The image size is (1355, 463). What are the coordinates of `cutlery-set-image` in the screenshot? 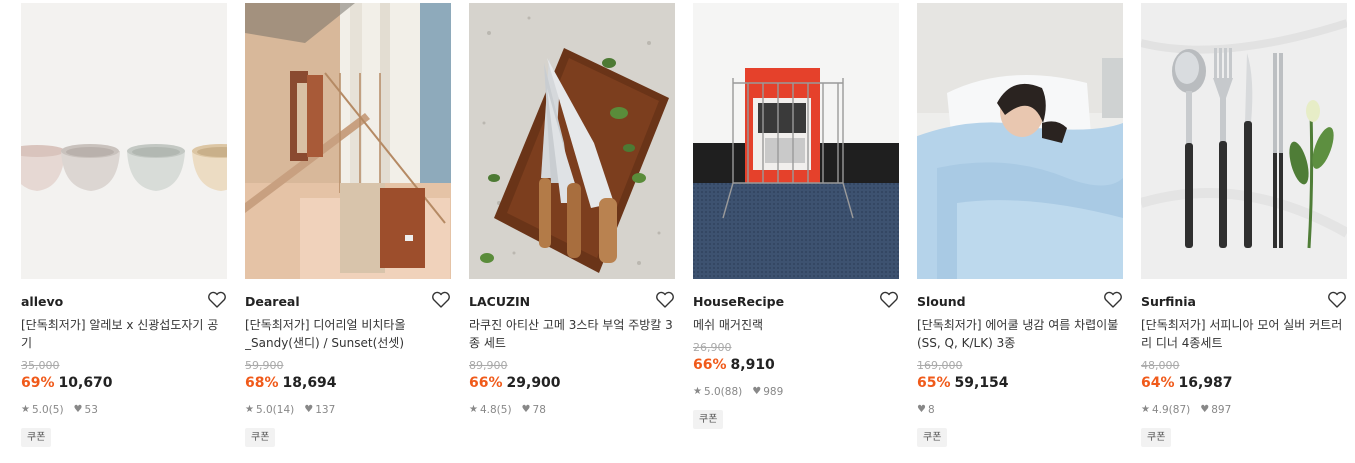 It's located at (1244, 141).